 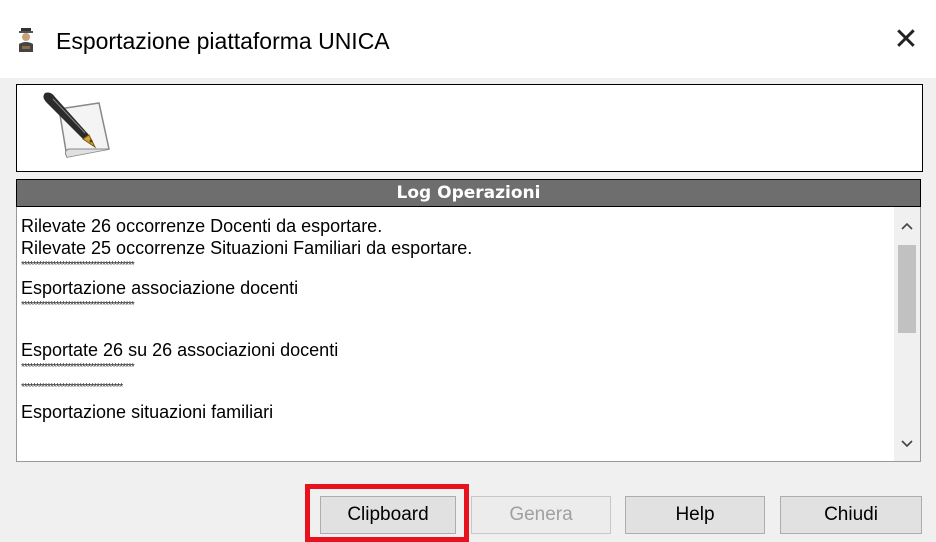 What do you see at coordinates (147, 412) in the screenshot?
I see `log-line: Esportazione situazioni familiari` at bounding box center [147, 412].